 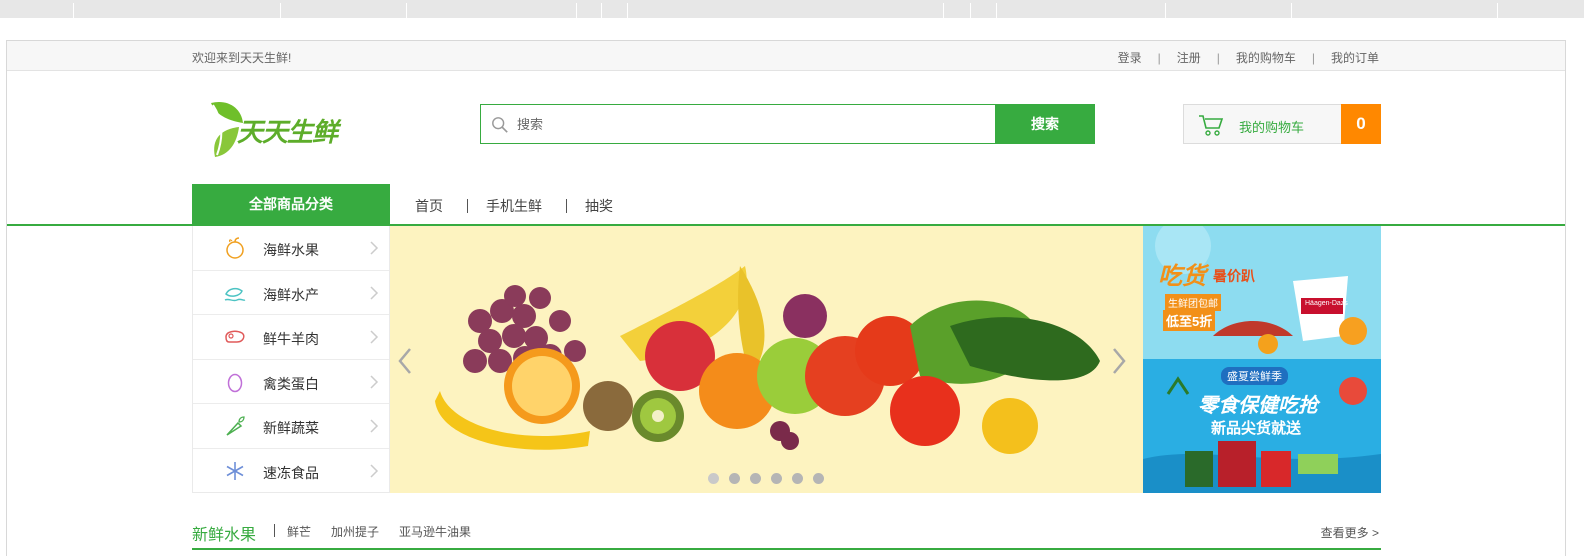 What do you see at coordinates (1189, 320) in the screenshot?
I see `ad1-discount: 低至5折` at bounding box center [1189, 320].